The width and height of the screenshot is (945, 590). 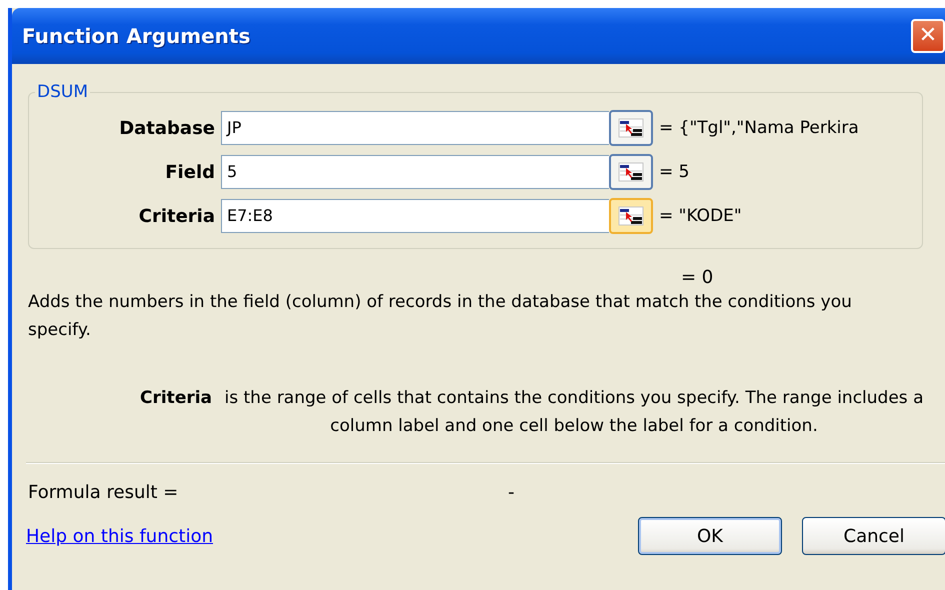 What do you see at coordinates (190, 172) in the screenshot?
I see `argument-label: Field` at bounding box center [190, 172].